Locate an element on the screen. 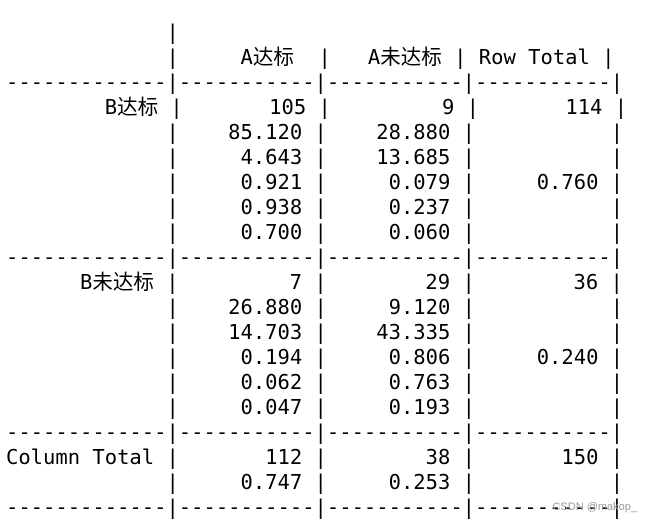 Image resolution: width=651 pixels, height=521 pixels. table-row: | 26.880 | 9.120 | | is located at coordinates (315, 307).